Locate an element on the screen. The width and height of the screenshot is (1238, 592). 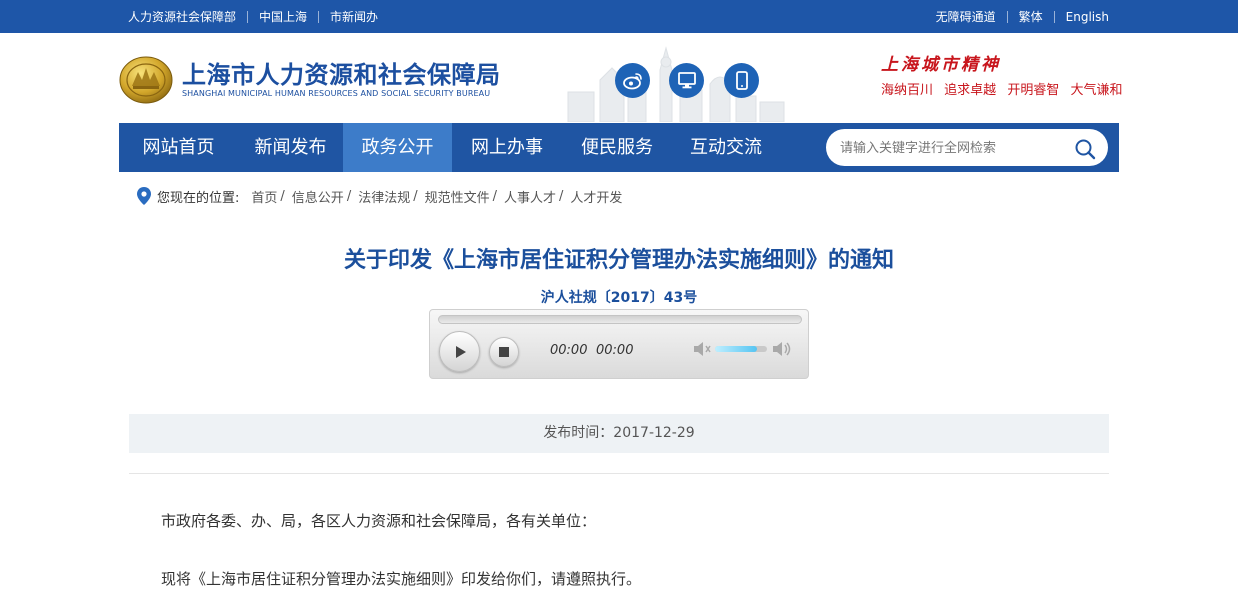
location-pin-icon is located at coordinates (144, 196).